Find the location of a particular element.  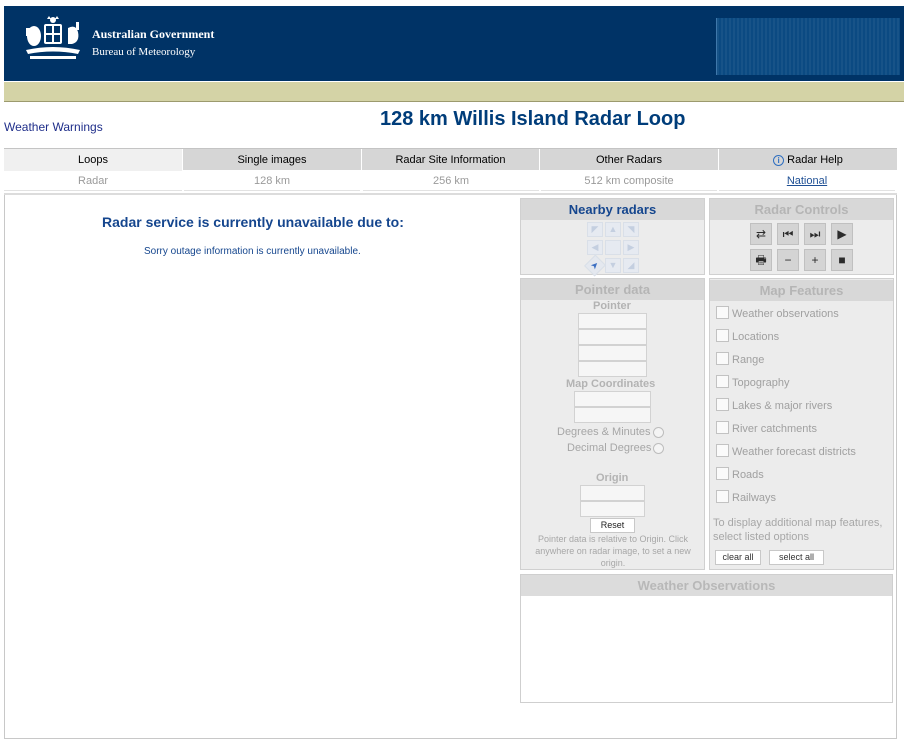

subtab-national: National is located at coordinates (807, 181).